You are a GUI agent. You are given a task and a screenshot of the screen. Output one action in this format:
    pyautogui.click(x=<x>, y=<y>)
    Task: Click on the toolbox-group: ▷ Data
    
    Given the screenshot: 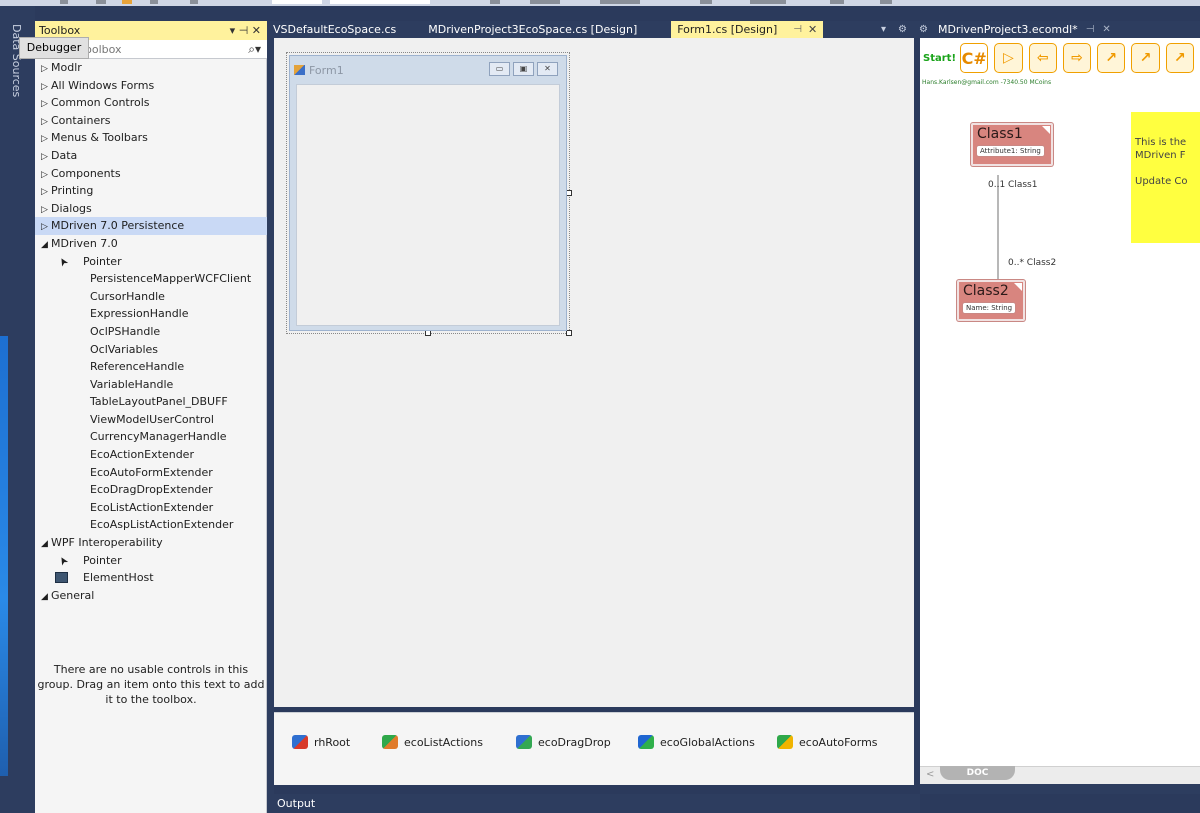 What is the action you would take?
    pyautogui.click(x=151, y=156)
    